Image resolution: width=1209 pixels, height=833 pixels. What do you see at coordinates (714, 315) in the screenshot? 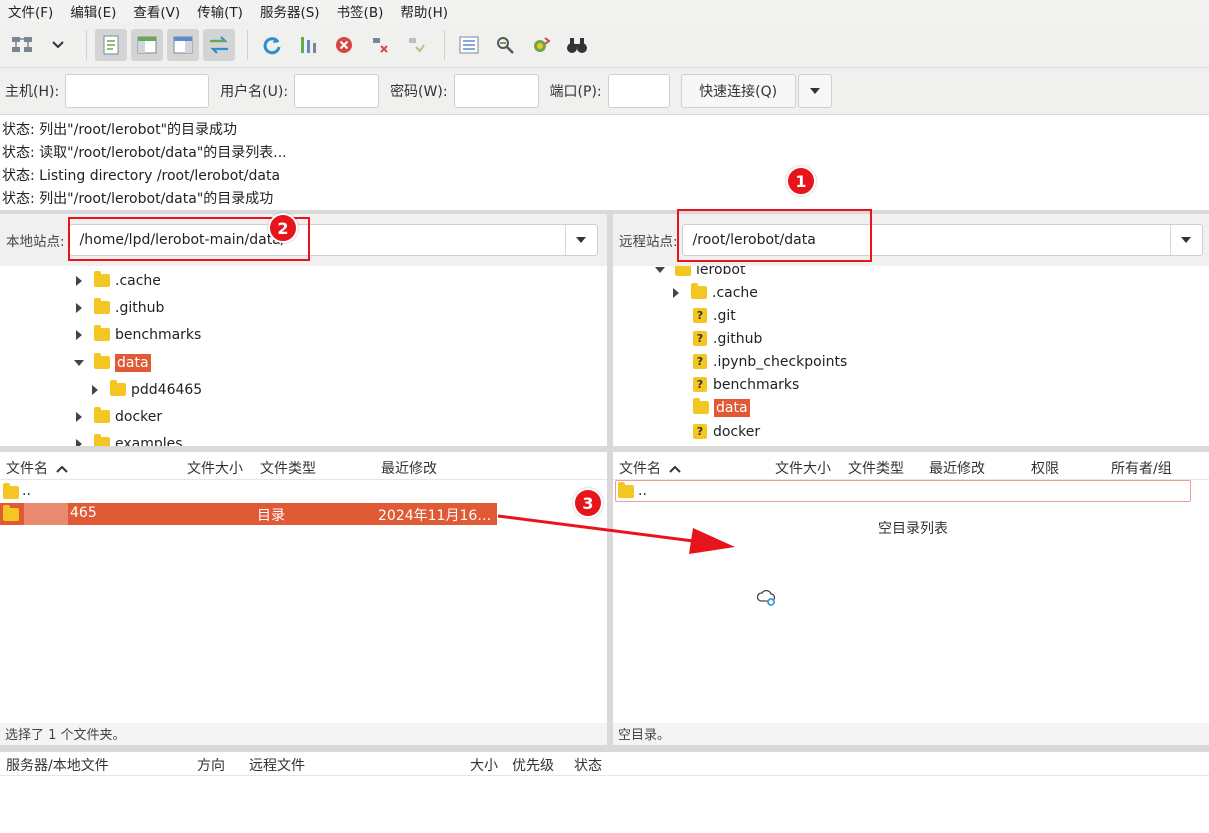
I see `remote-tree-item: ? .git` at bounding box center [714, 315].